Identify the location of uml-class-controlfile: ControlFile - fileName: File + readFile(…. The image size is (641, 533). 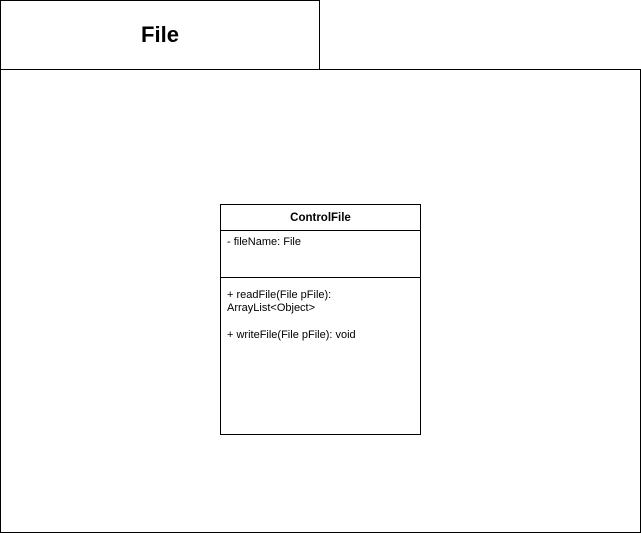
(320, 319).